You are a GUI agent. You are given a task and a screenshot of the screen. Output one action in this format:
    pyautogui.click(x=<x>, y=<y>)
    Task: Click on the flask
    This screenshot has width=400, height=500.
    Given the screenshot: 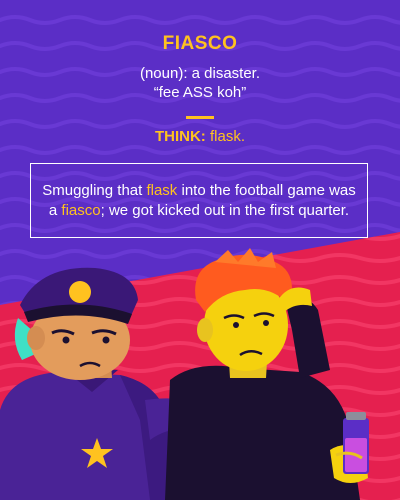 What is the action you would take?
    pyautogui.click(x=356, y=443)
    